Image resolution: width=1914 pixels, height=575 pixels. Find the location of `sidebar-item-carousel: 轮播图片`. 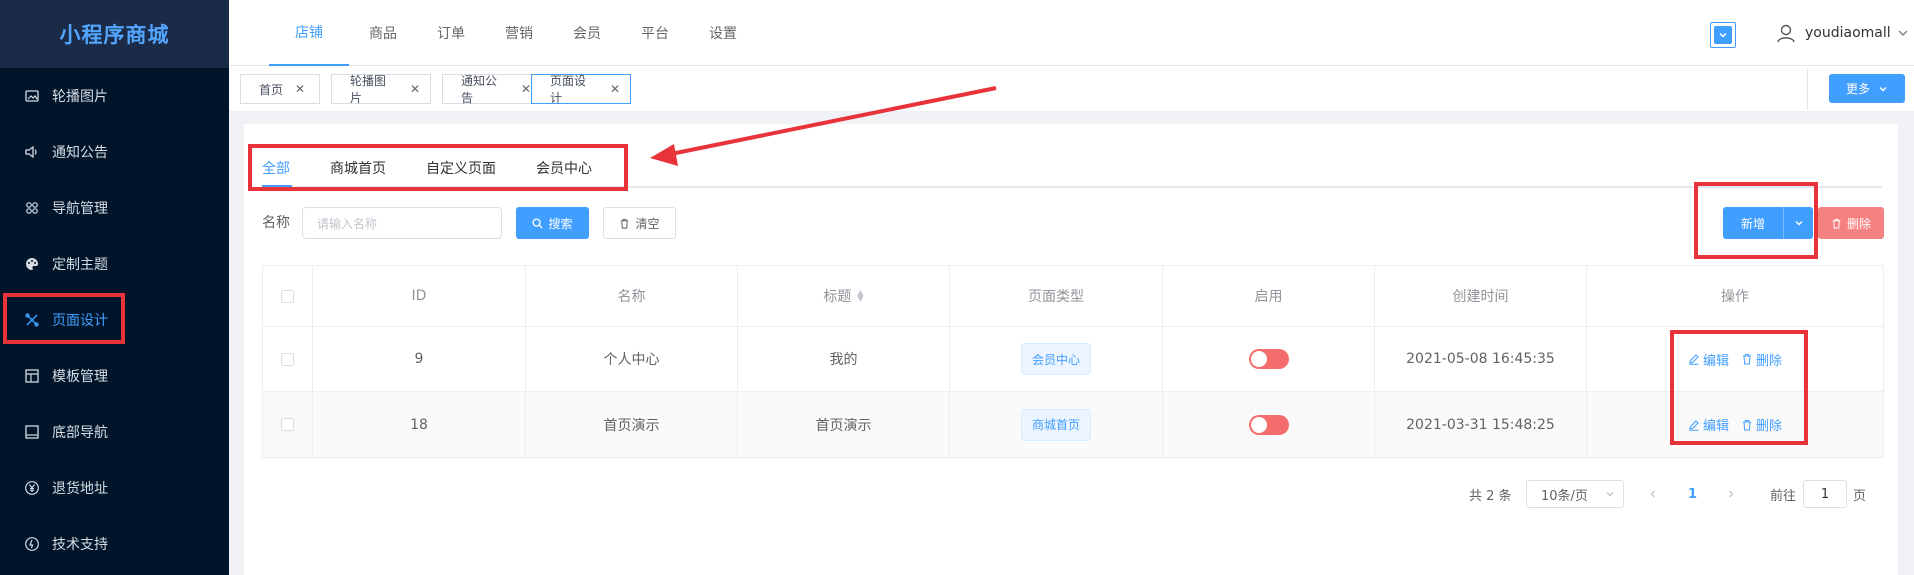

sidebar-item-carousel: 轮播图片 is located at coordinates (114, 96).